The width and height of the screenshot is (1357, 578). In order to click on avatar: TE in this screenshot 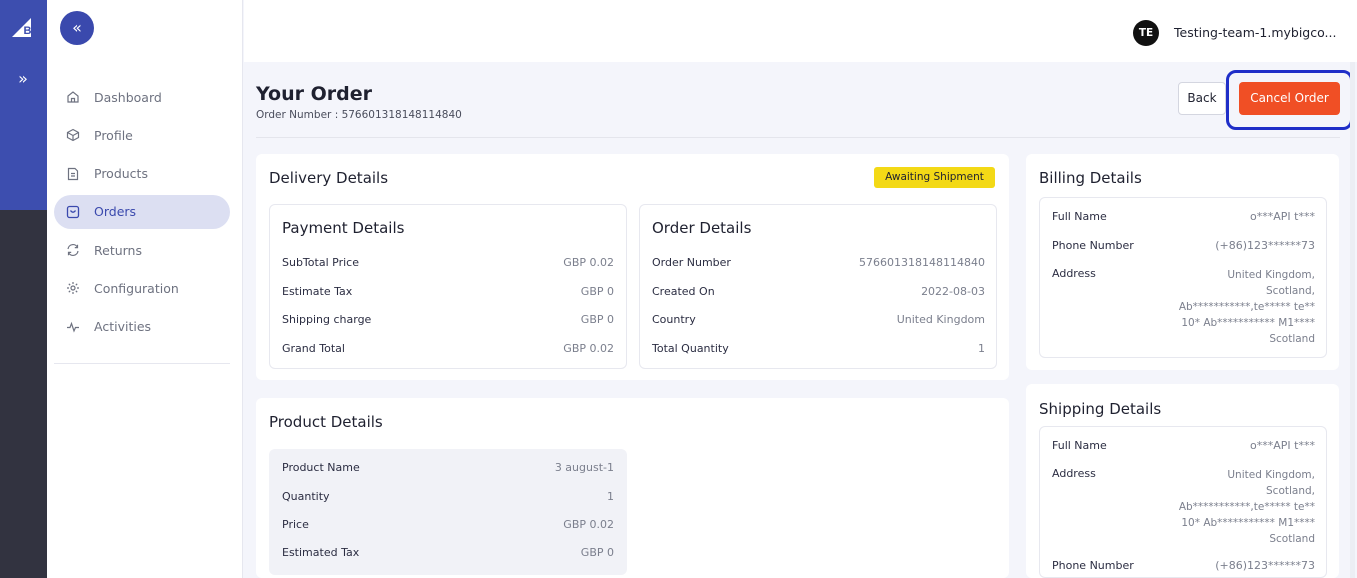, I will do `click(1146, 33)`.